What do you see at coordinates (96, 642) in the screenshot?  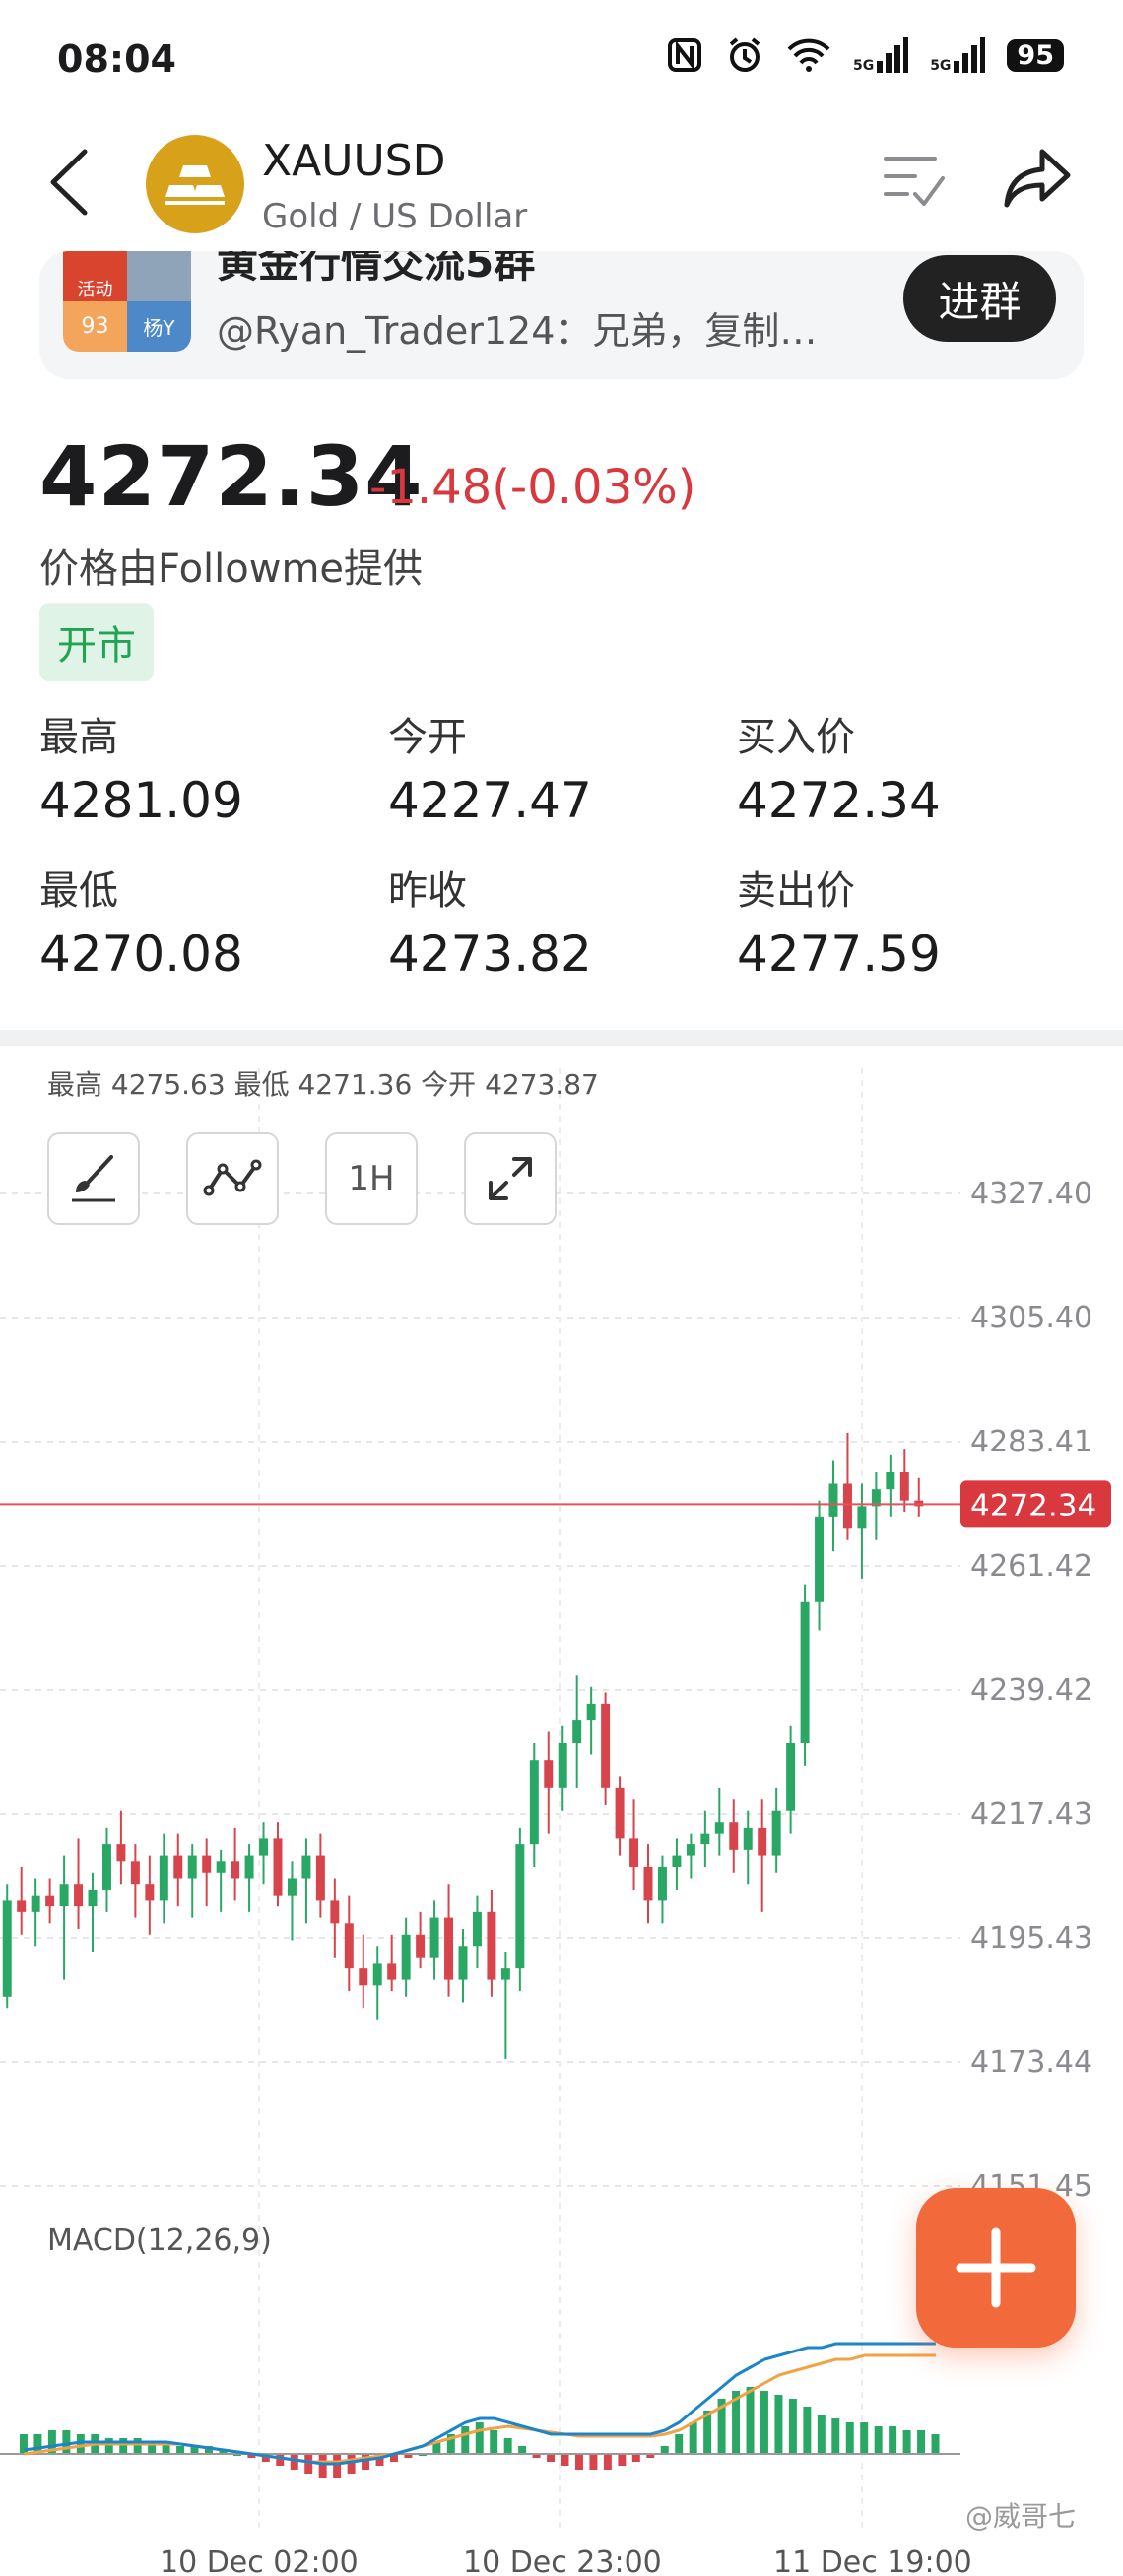 I see `market-status-badge: 开市` at bounding box center [96, 642].